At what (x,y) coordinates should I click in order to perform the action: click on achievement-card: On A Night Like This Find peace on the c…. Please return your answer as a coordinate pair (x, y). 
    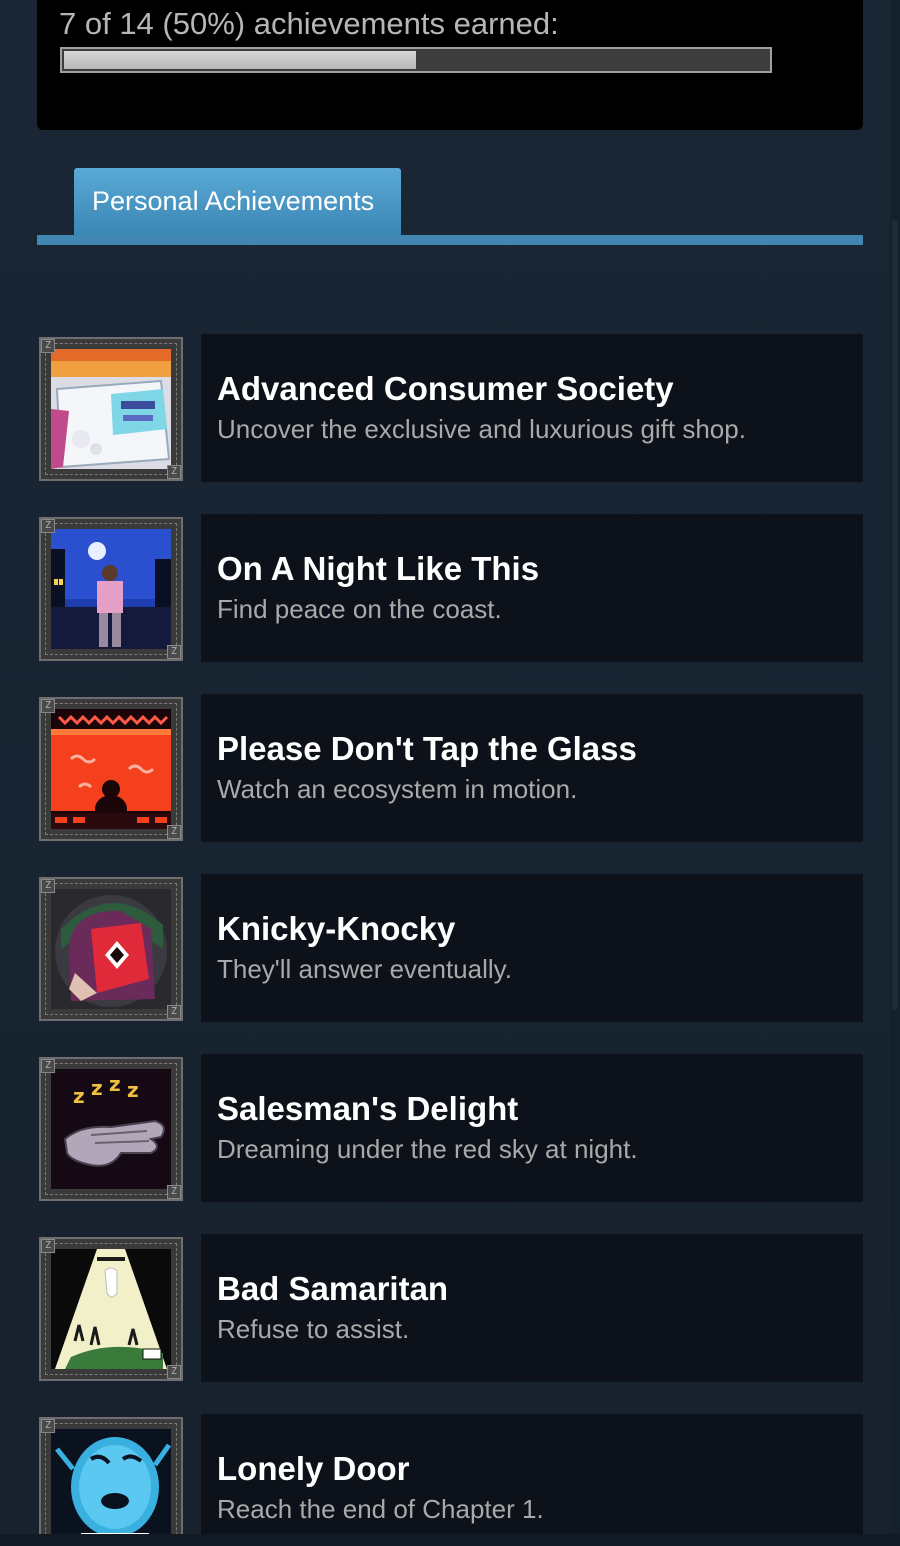
    Looking at the image, I should click on (532, 588).